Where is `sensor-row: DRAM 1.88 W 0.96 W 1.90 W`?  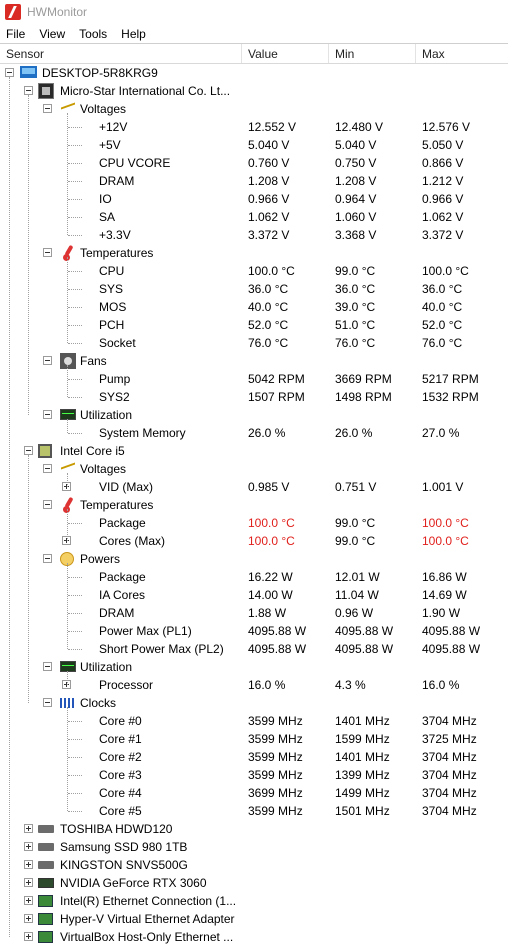
sensor-row: DRAM 1.88 W 0.96 W 1.90 W is located at coordinates (254, 613).